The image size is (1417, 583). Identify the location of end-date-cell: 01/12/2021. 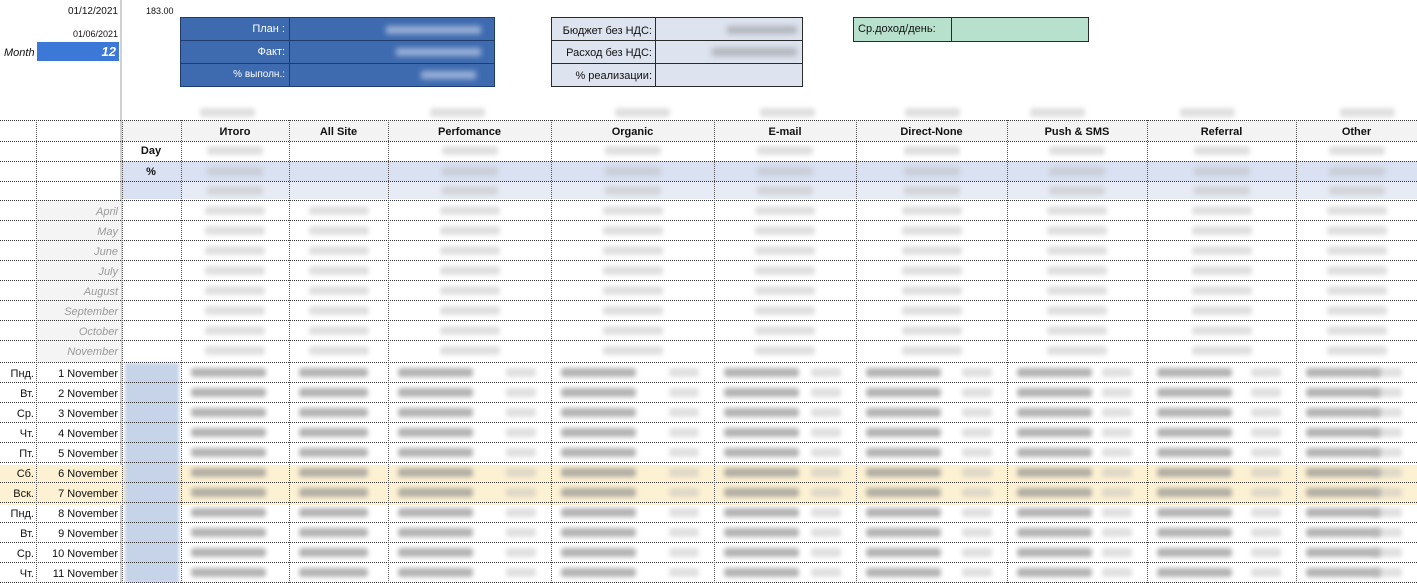
(69, 11).